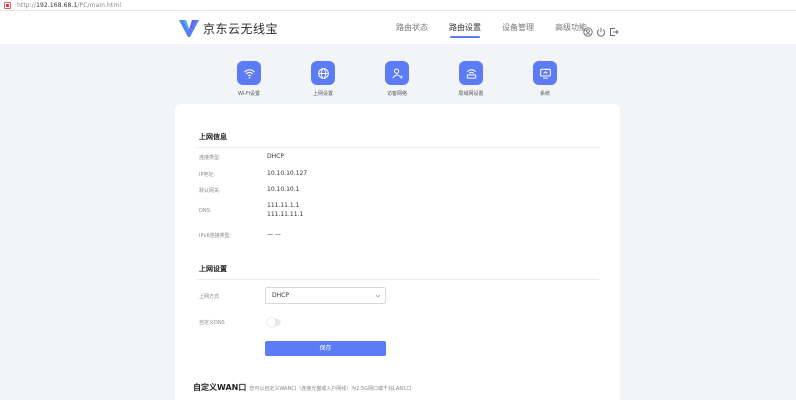 Image resolution: width=796 pixels, height=400 pixels. I want to click on guest-icon, so click(397, 73).